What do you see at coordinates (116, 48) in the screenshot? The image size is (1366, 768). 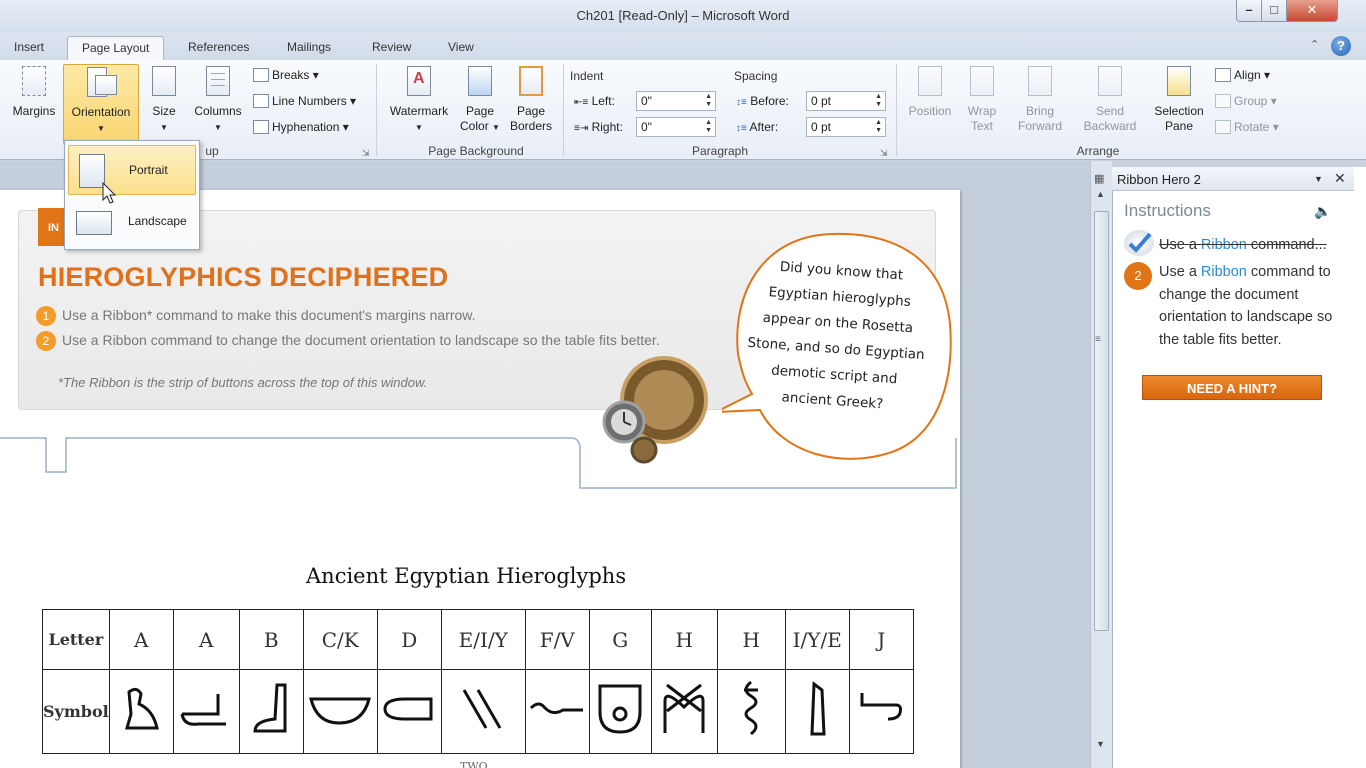 I see `tab-page-layout: Page Layout` at bounding box center [116, 48].